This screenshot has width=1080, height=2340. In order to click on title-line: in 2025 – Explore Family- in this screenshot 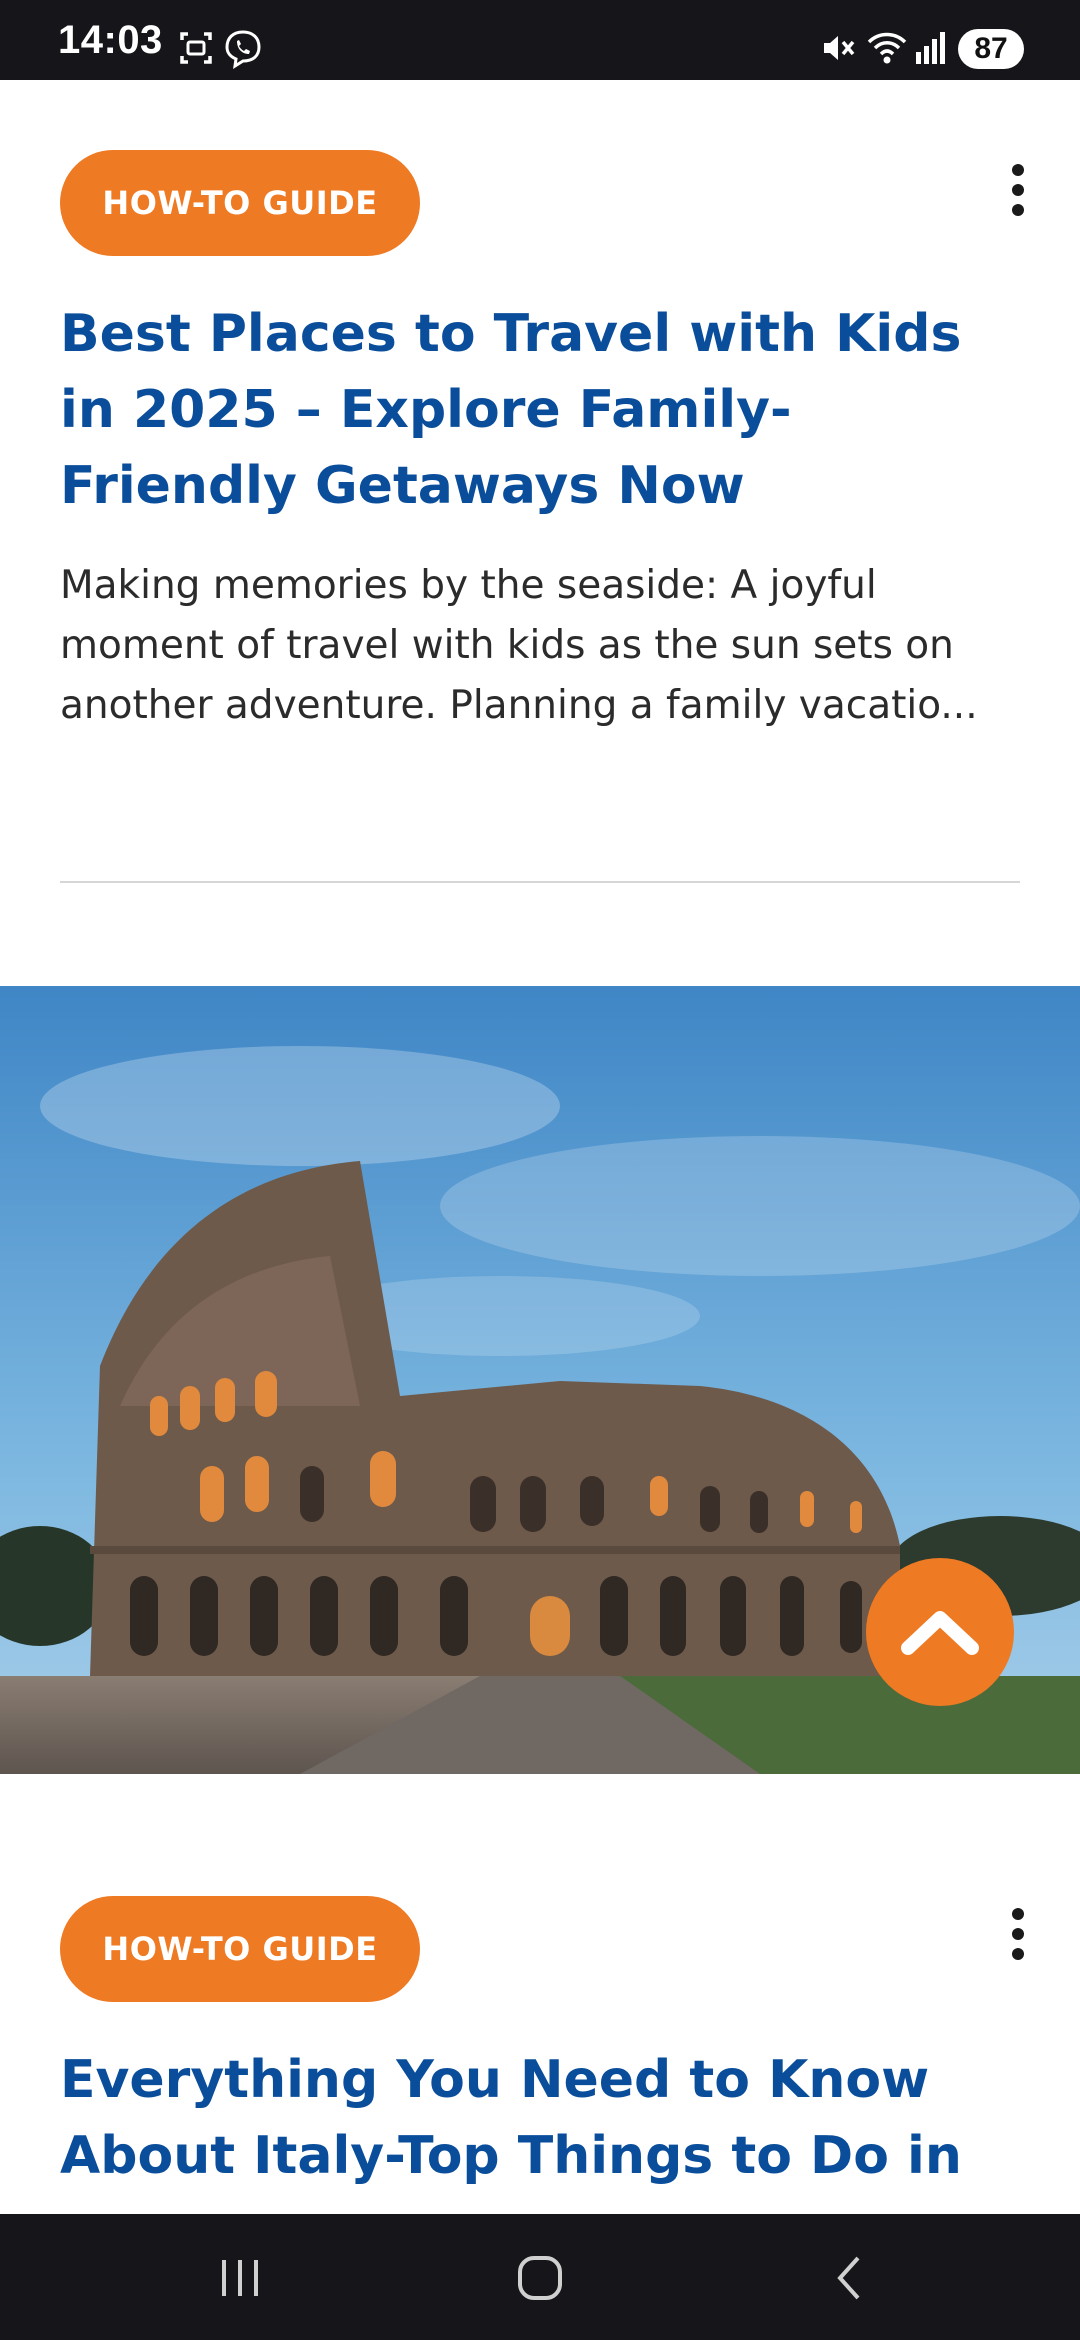, I will do `click(426, 410)`.